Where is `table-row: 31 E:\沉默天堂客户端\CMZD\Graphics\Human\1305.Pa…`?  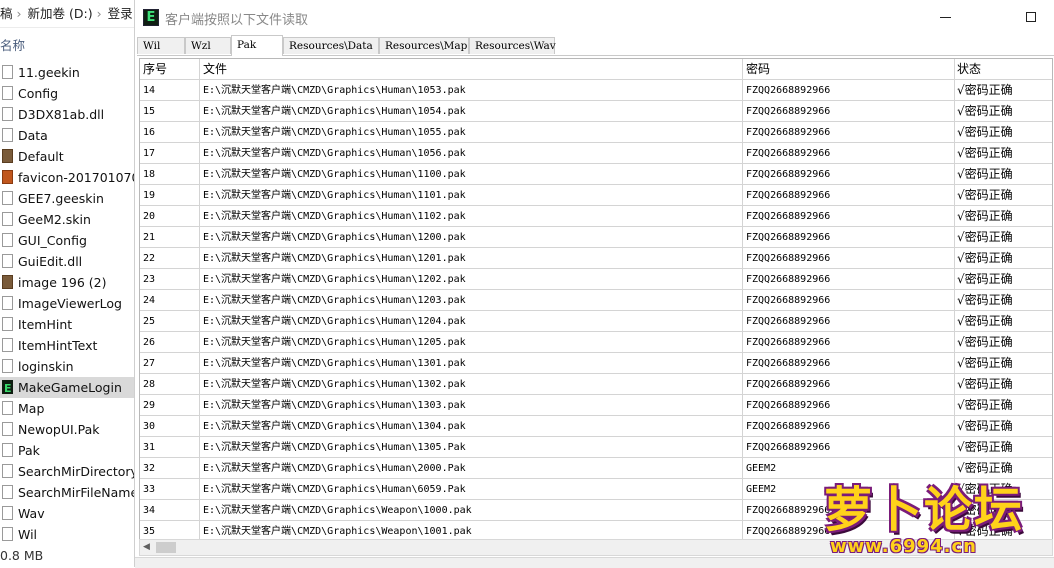 table-row: 31 E:\沉默天堂客户端\CMZD\Graphics\Human\1305.Pa… is located at coordinates (596, 447).